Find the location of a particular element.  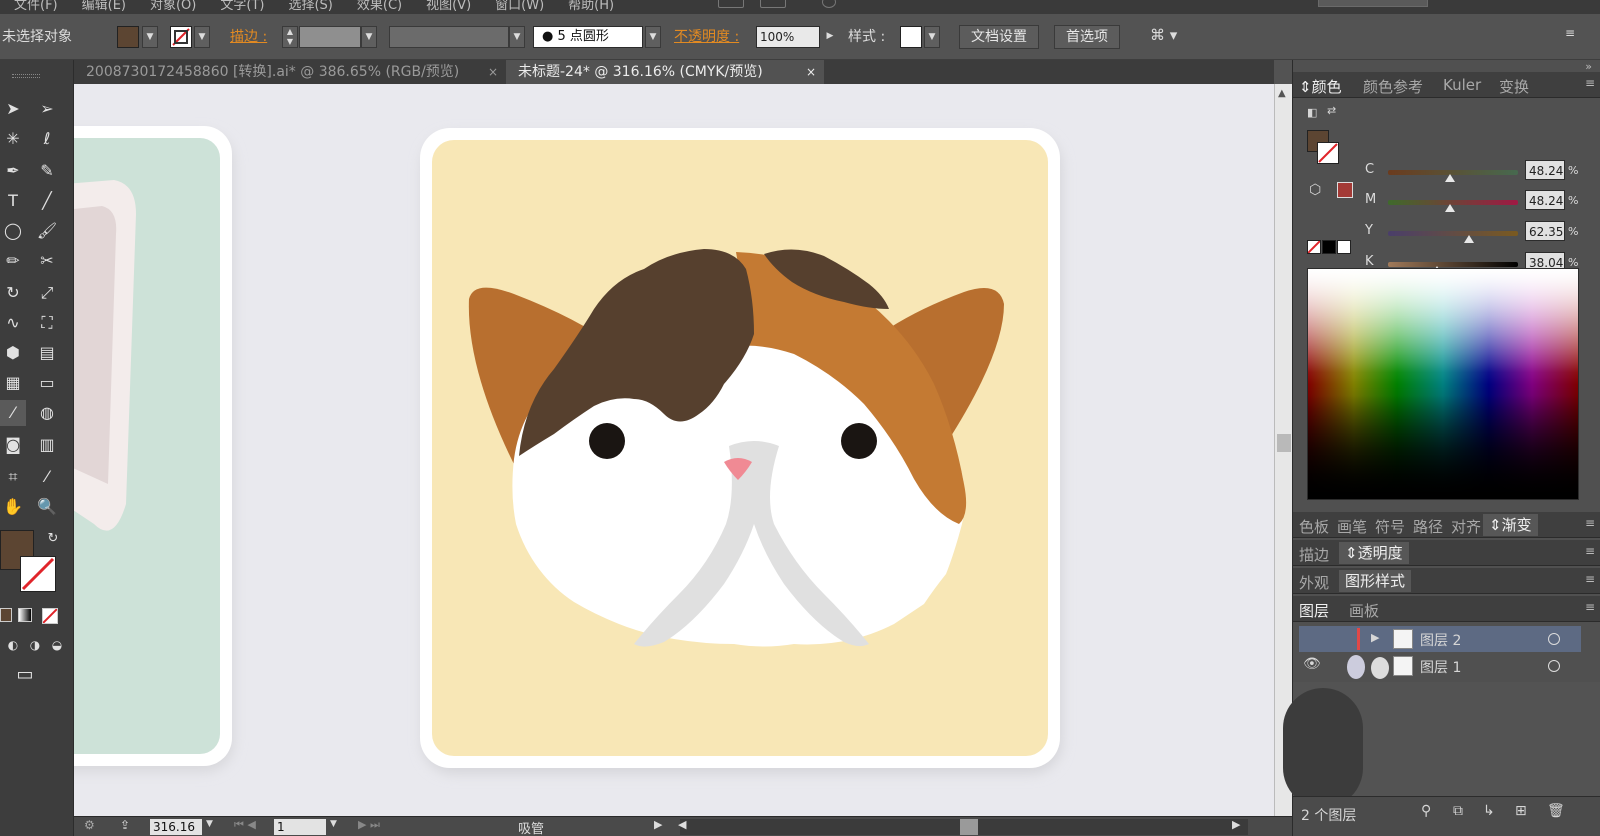

tab-kuler: Kuler is located at coordinates (1462, 85).